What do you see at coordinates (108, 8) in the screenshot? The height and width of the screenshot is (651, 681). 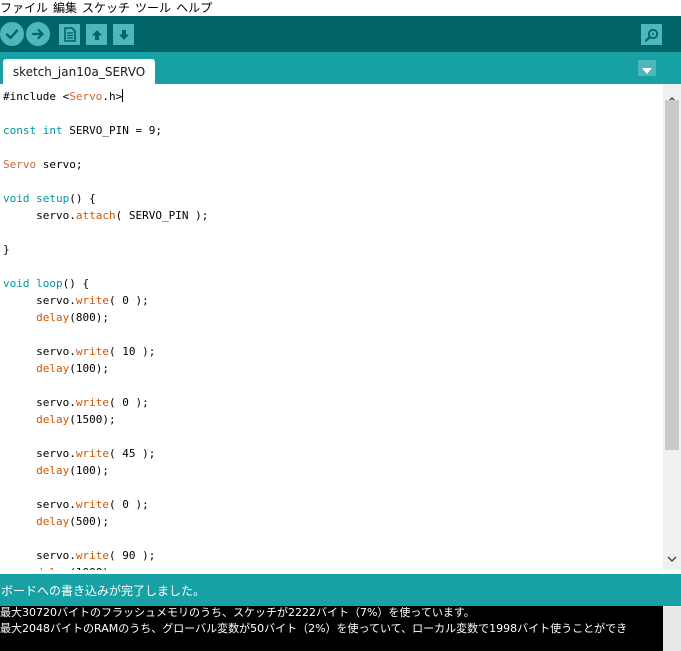 I see `menu-sketch: スケッチ` at bounding box center [108, 8].